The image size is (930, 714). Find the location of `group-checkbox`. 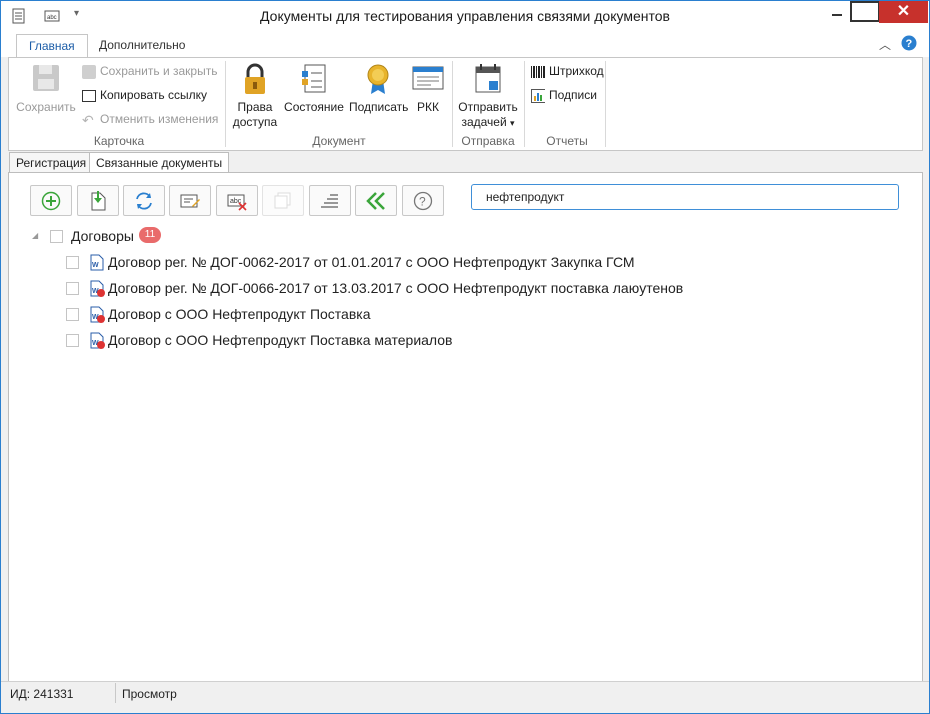

group-checkbox is located at coordinates (56, 236).